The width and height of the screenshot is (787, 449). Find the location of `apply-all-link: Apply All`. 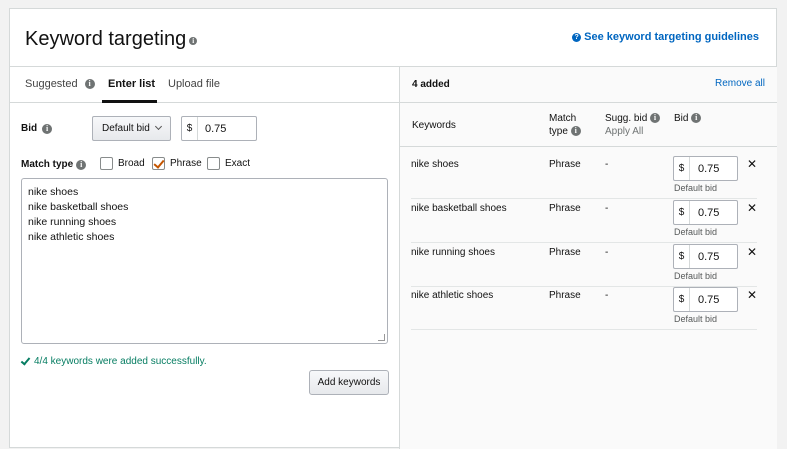

apply-all-link: Apply All is located at coordinates (624, 131).